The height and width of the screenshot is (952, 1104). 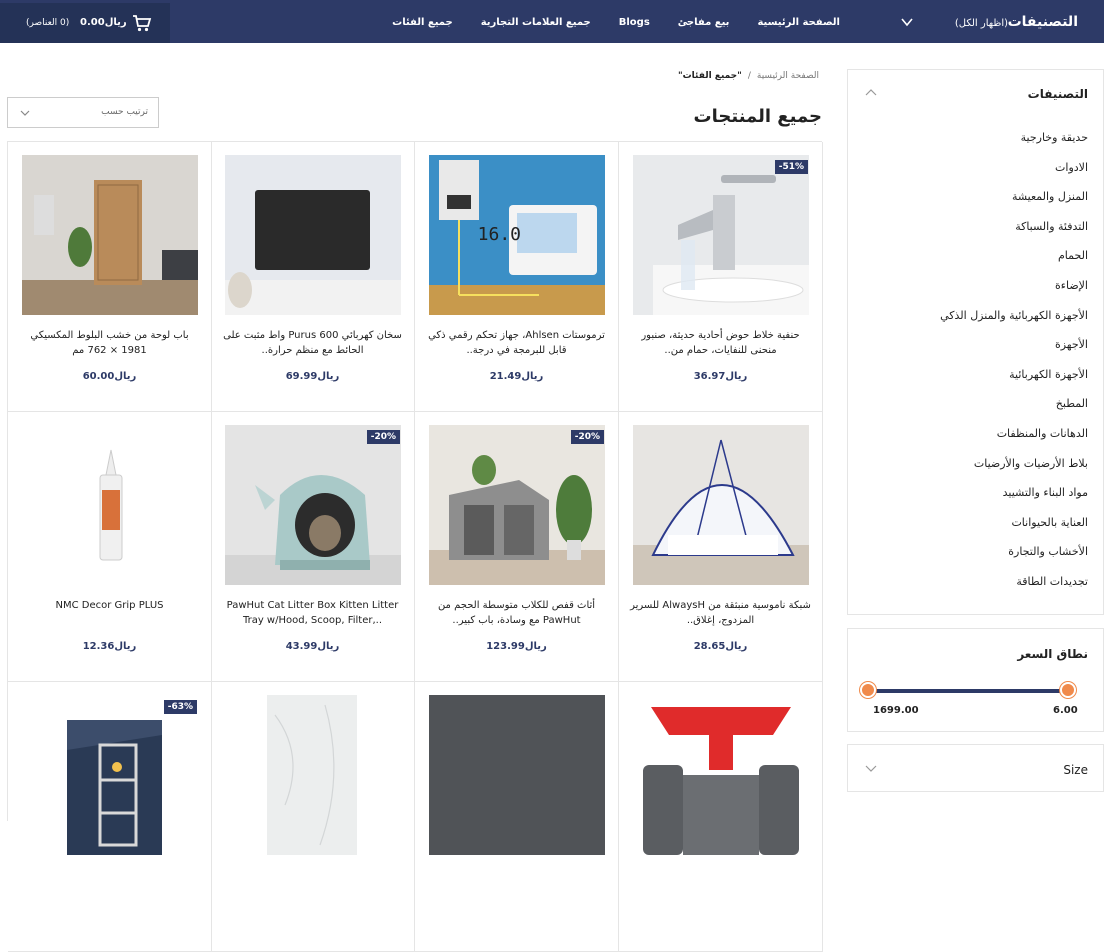 I want to click on category-item: العناية بالحيوانات, so click(x=1014, y=530).